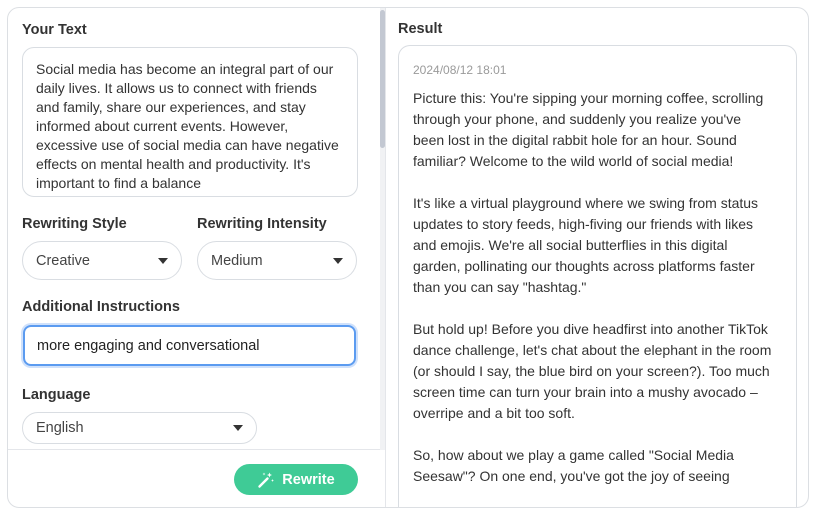 Image resolution: width=820 pixels, height=520 pixels. Describe the element at coordinates (277, 260) in the screenshot. I see `rewriting-intensity-select: Medium` at that location.